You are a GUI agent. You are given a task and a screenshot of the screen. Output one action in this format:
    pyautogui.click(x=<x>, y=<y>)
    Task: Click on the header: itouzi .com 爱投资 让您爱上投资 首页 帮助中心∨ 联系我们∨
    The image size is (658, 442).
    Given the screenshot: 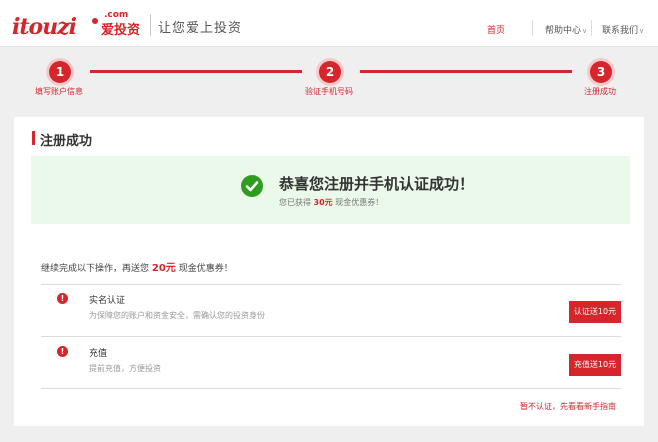 What is the action you would take?
    pyautogui.click(x=329, y=23)
    